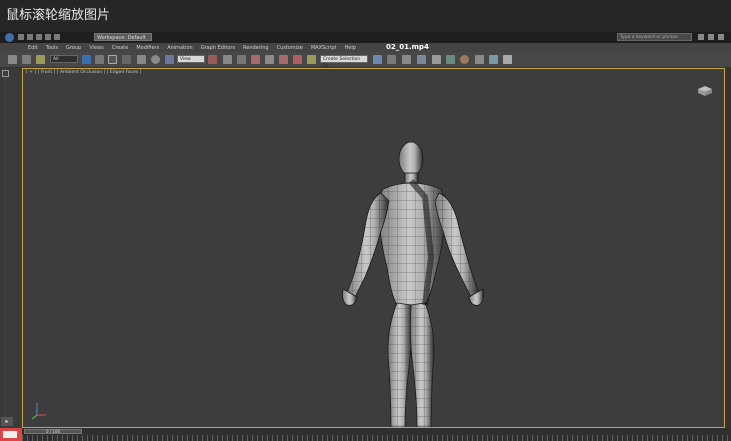 This screenshot has height=441, width=731. I want to click on menu-views: Views, so click(96, 48).